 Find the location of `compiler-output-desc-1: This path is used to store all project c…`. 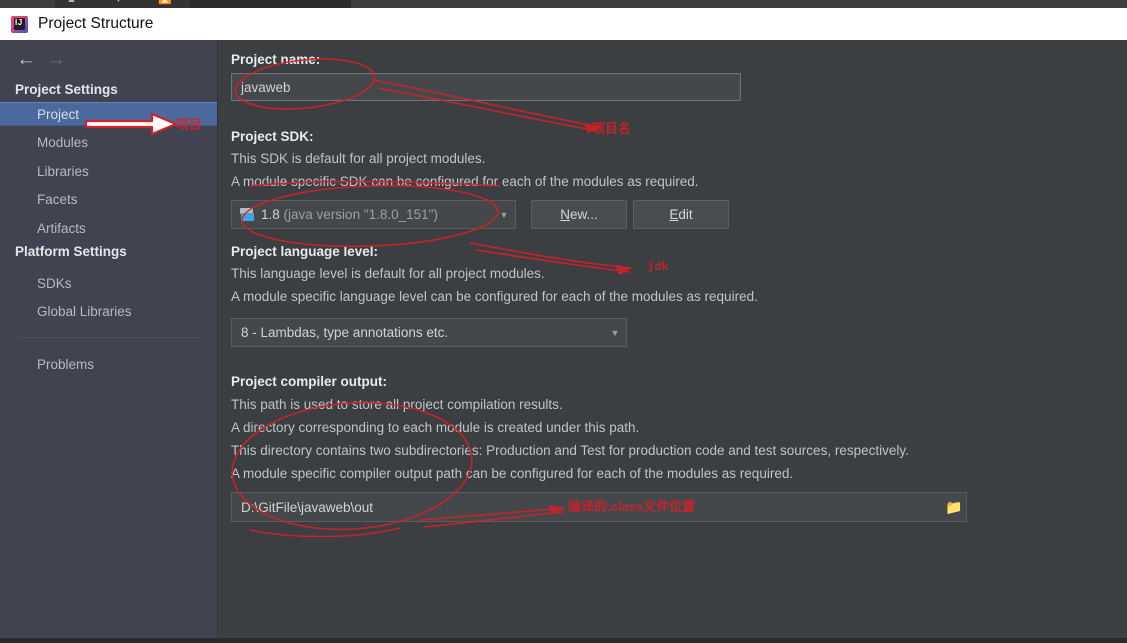

compiler-output-desc-1: This path is used to store all project c… is located at coordinates (397, 404).